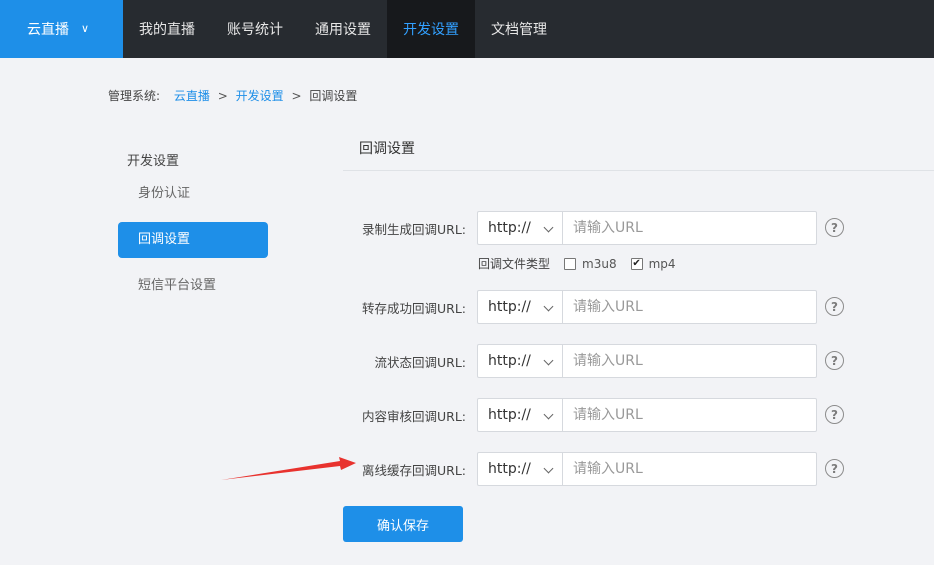 The height and width of the screenshot is (565, 934). I want to click on red-arrow-annotation, so click(288, 468).